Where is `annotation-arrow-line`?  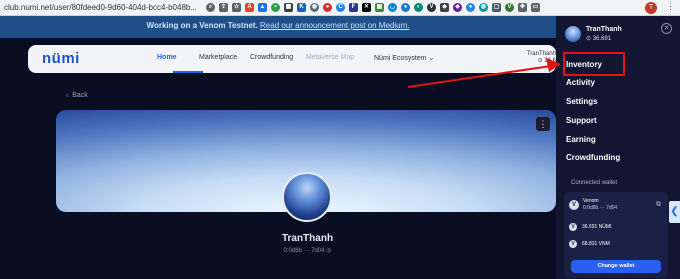 annotation-arrow-line is located at coordinates (479, 76).